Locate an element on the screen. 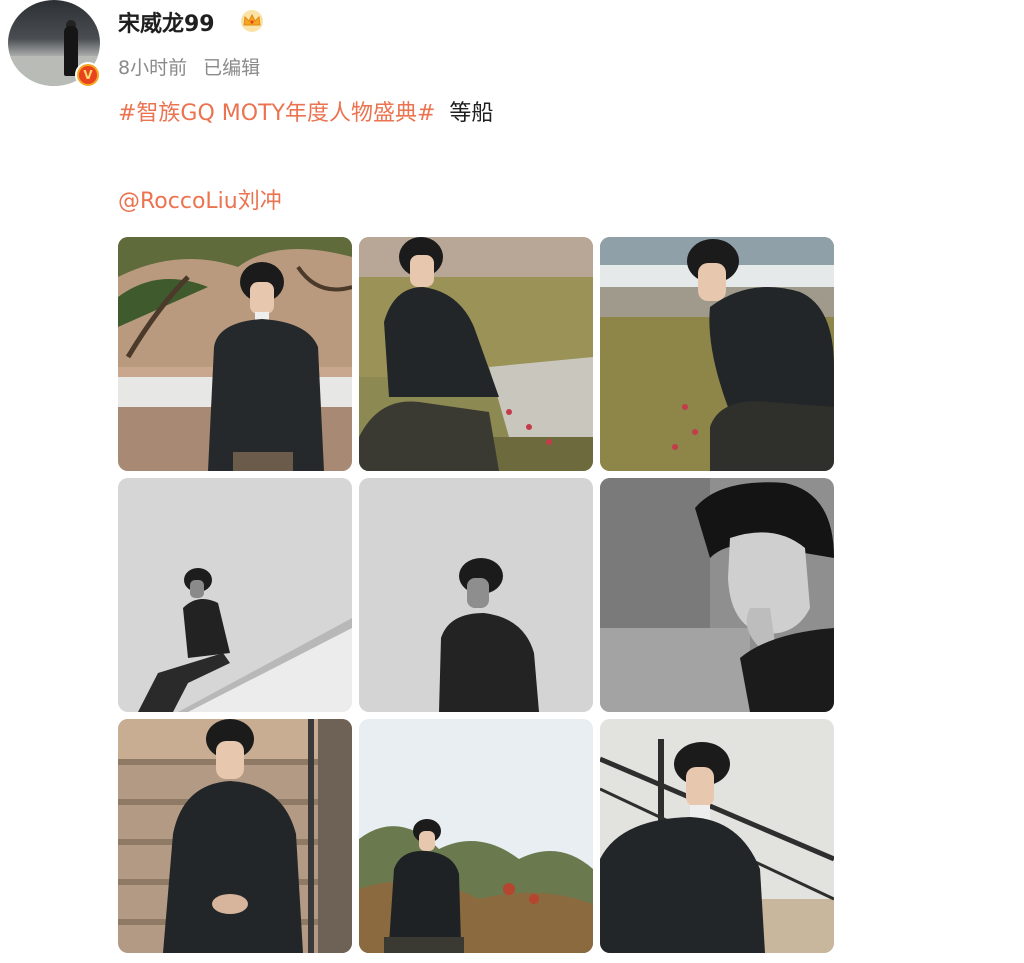 The height and width of the screenshot is (963, 1024). post-meta: 8小时前 已编辑 is located at coordinates (189, 66).